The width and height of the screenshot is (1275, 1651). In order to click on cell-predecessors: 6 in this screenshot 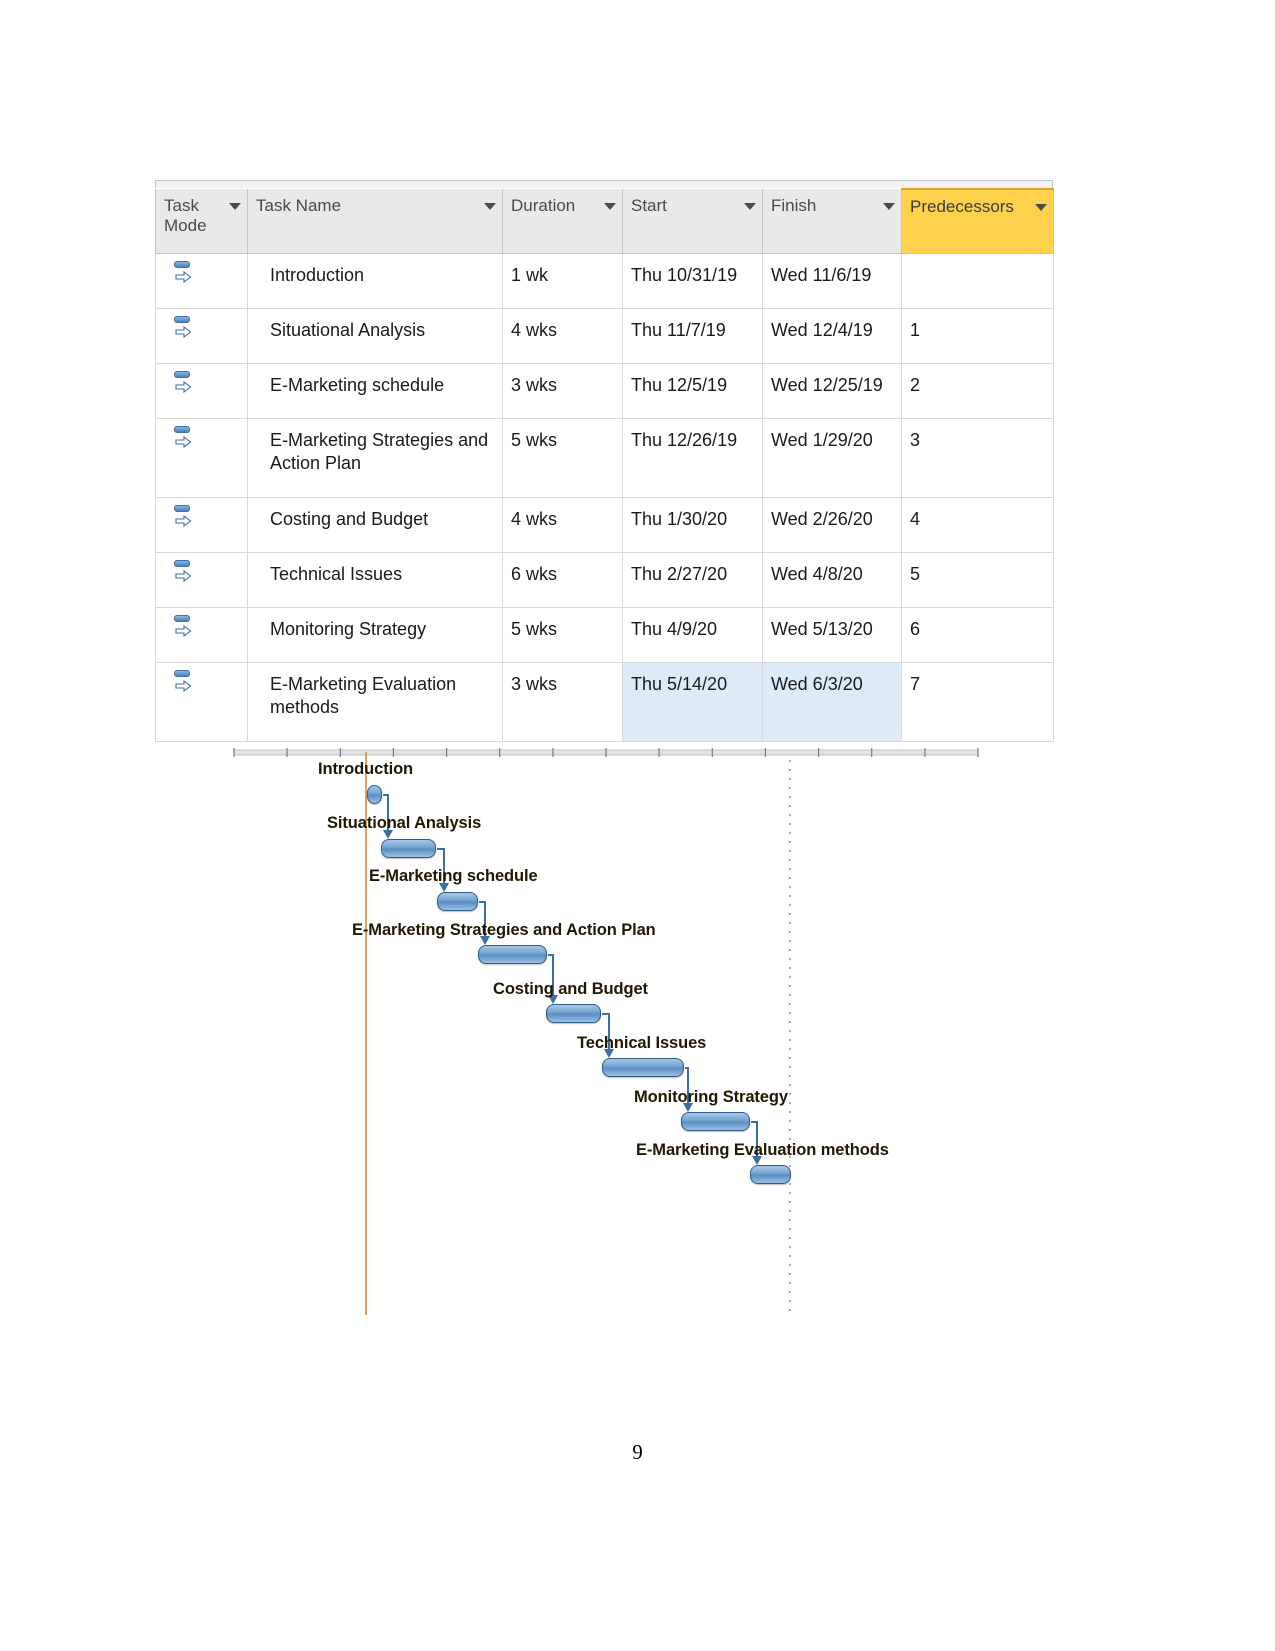, I will do `click(977, 635)`.